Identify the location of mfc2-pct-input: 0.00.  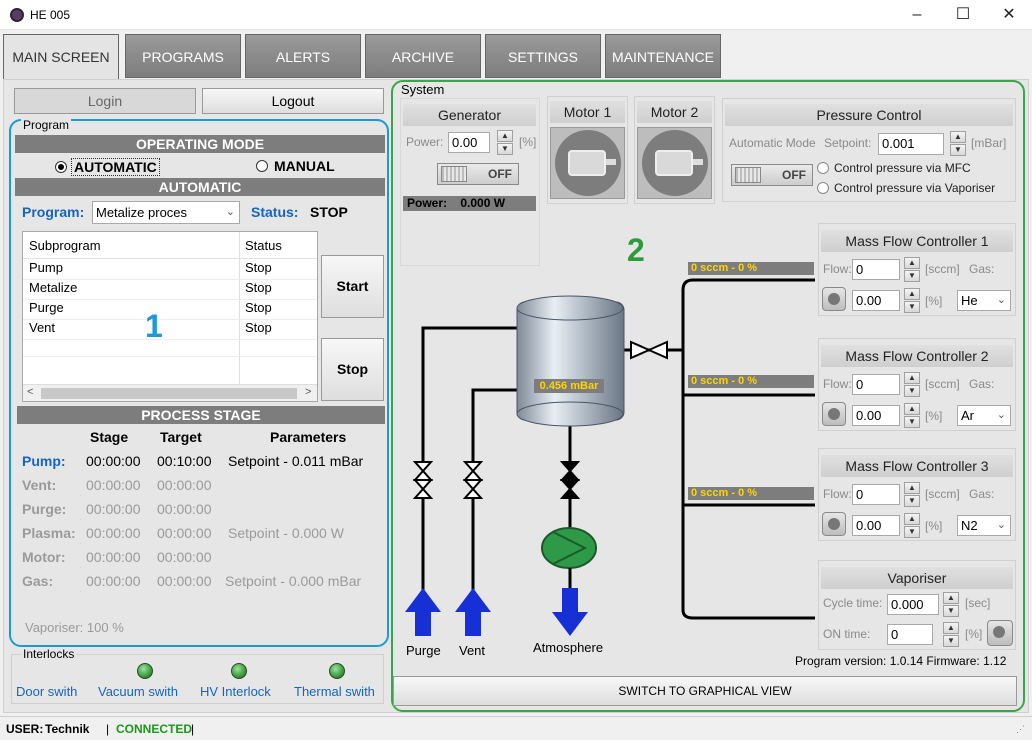
(876, 415).